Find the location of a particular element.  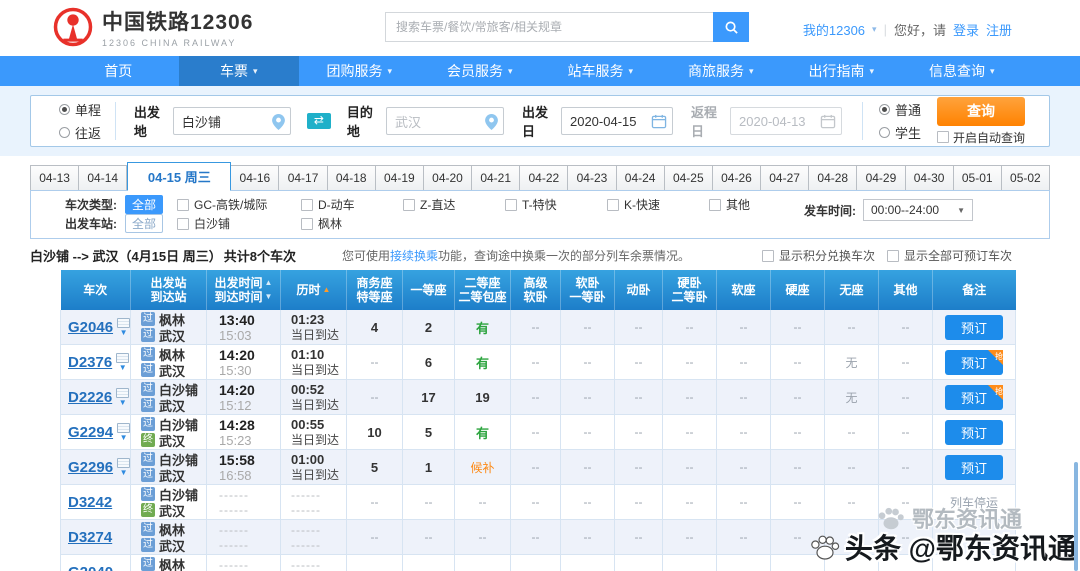

passenger-type-student: 学生 is located at coordinates (907, 132).